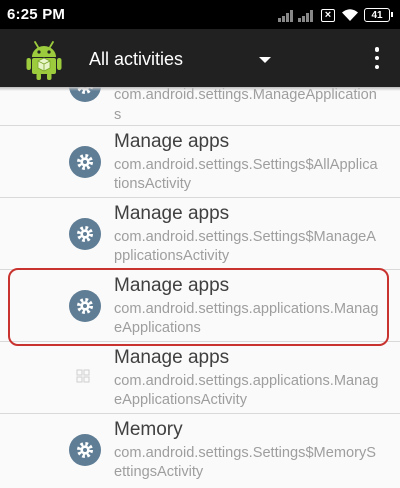  I want to click on list-item-subtitle: com.android.settings.Settings$MemoryS, so click(245, 453).